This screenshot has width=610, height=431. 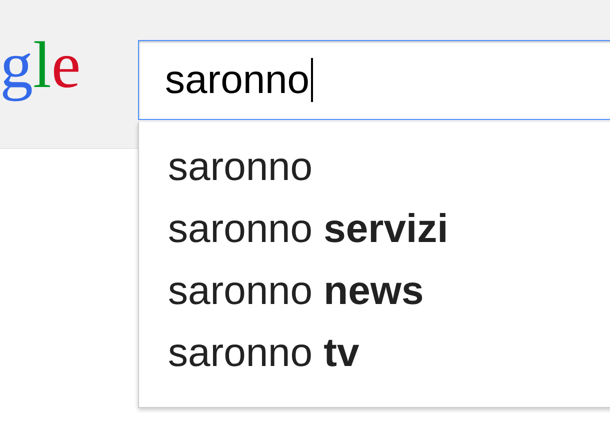 What do you see at coordinates (374, 80) in the screenshot?
I see `search-field: saronno` at bounding box center [374, 80].